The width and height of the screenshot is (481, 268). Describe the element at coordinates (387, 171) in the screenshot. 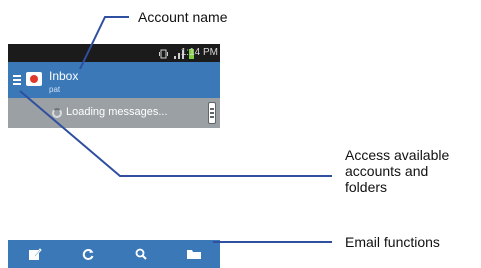

I see `callout-line-2: accounts and` at that location.